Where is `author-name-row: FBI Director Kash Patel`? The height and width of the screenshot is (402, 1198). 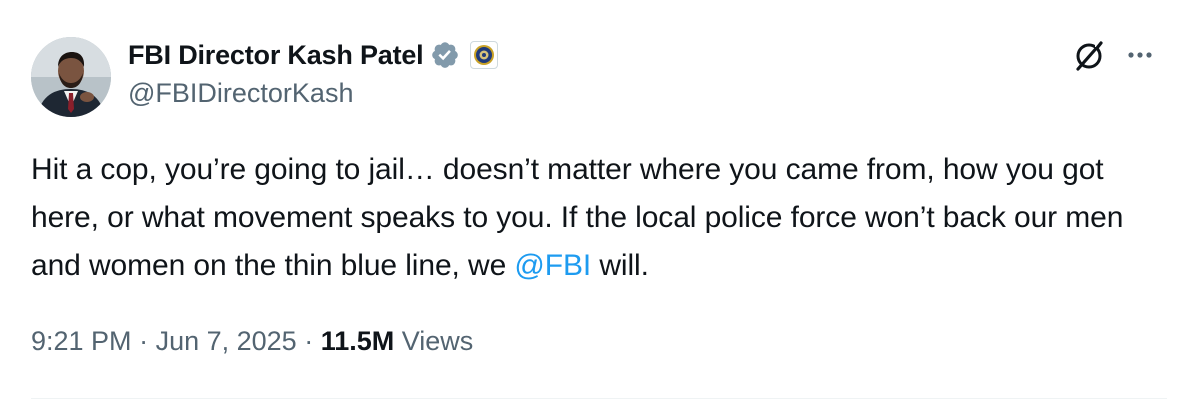 author-name-row: FBI Director Kash Patel is located at coordinates (313, 55).